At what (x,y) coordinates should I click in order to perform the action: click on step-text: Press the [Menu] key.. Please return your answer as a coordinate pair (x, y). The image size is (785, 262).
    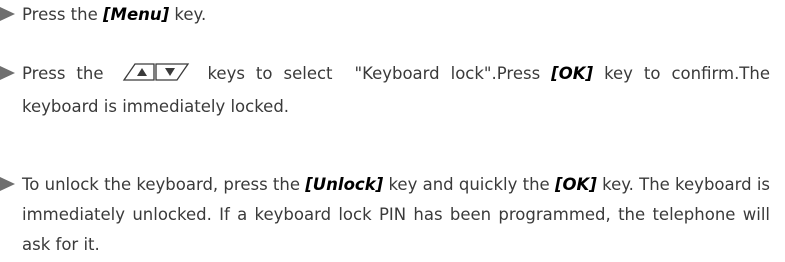
    Looking at the image, I should click on (396, 15).